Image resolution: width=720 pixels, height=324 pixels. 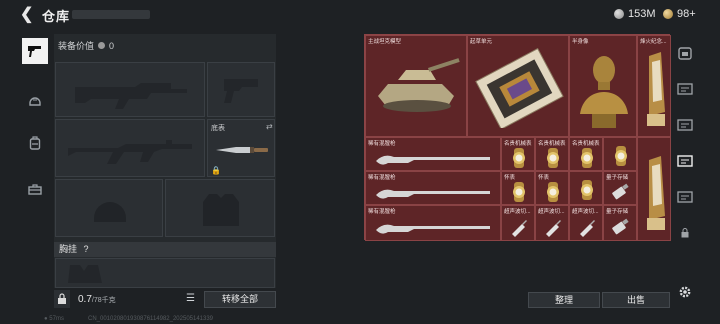 I want to click on chest-rig-header: 胸挂 ?, so click(x=165, y=249).